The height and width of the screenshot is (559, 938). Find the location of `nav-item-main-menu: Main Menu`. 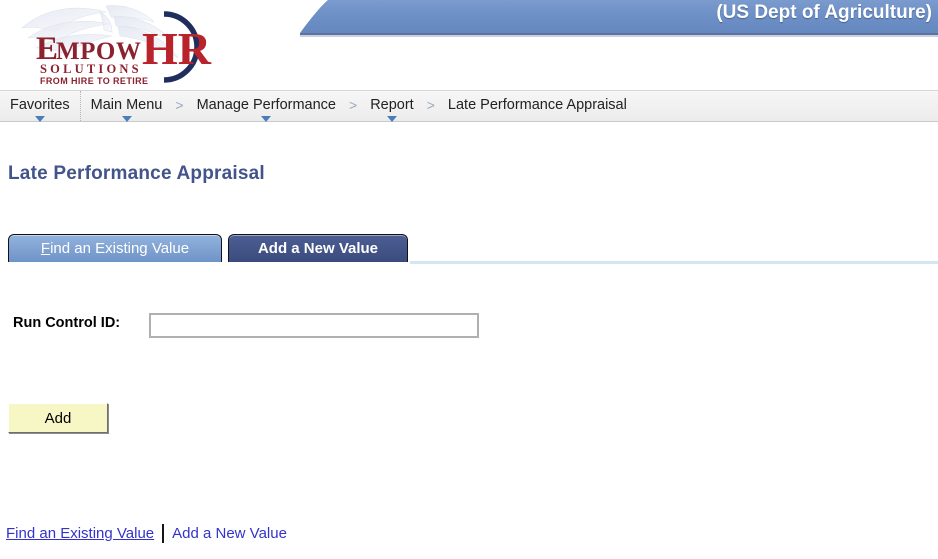

nav-item-main-menu: Main Menu is located at coordinates (126, 106).